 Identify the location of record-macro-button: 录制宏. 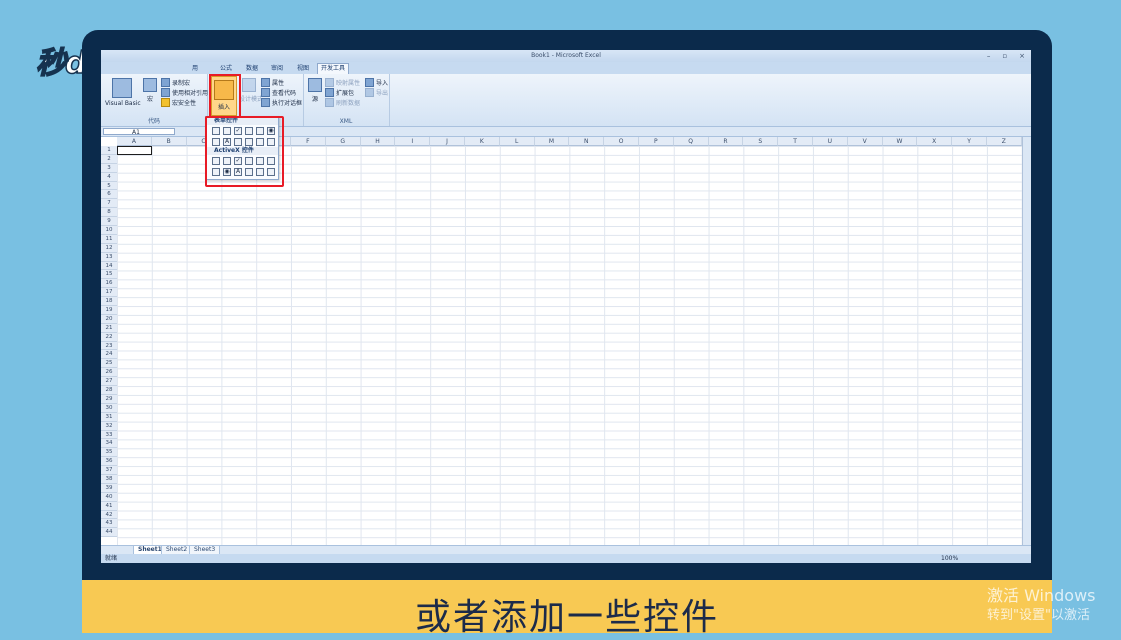
(175, 82).